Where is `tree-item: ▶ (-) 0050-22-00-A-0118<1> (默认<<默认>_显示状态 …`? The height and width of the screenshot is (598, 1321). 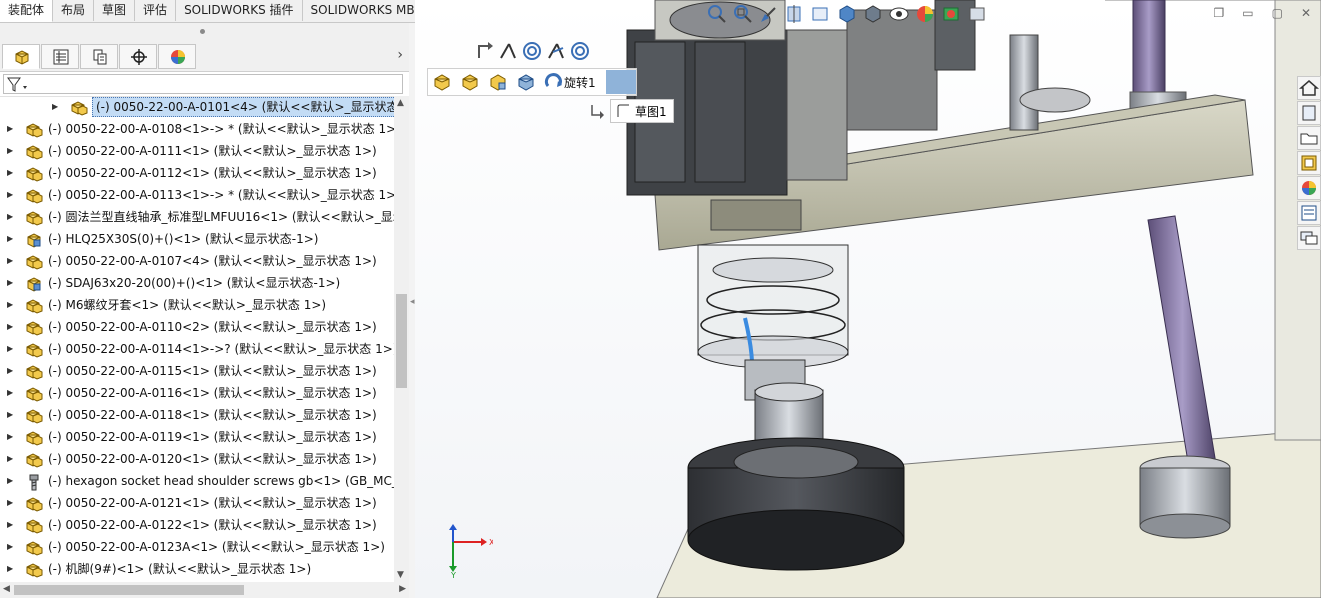
tree-item: ▶ (-) 0050-22-00-A-0118<1> (默认<<默认>_显示状态 … is located at coordinates (197, 415).